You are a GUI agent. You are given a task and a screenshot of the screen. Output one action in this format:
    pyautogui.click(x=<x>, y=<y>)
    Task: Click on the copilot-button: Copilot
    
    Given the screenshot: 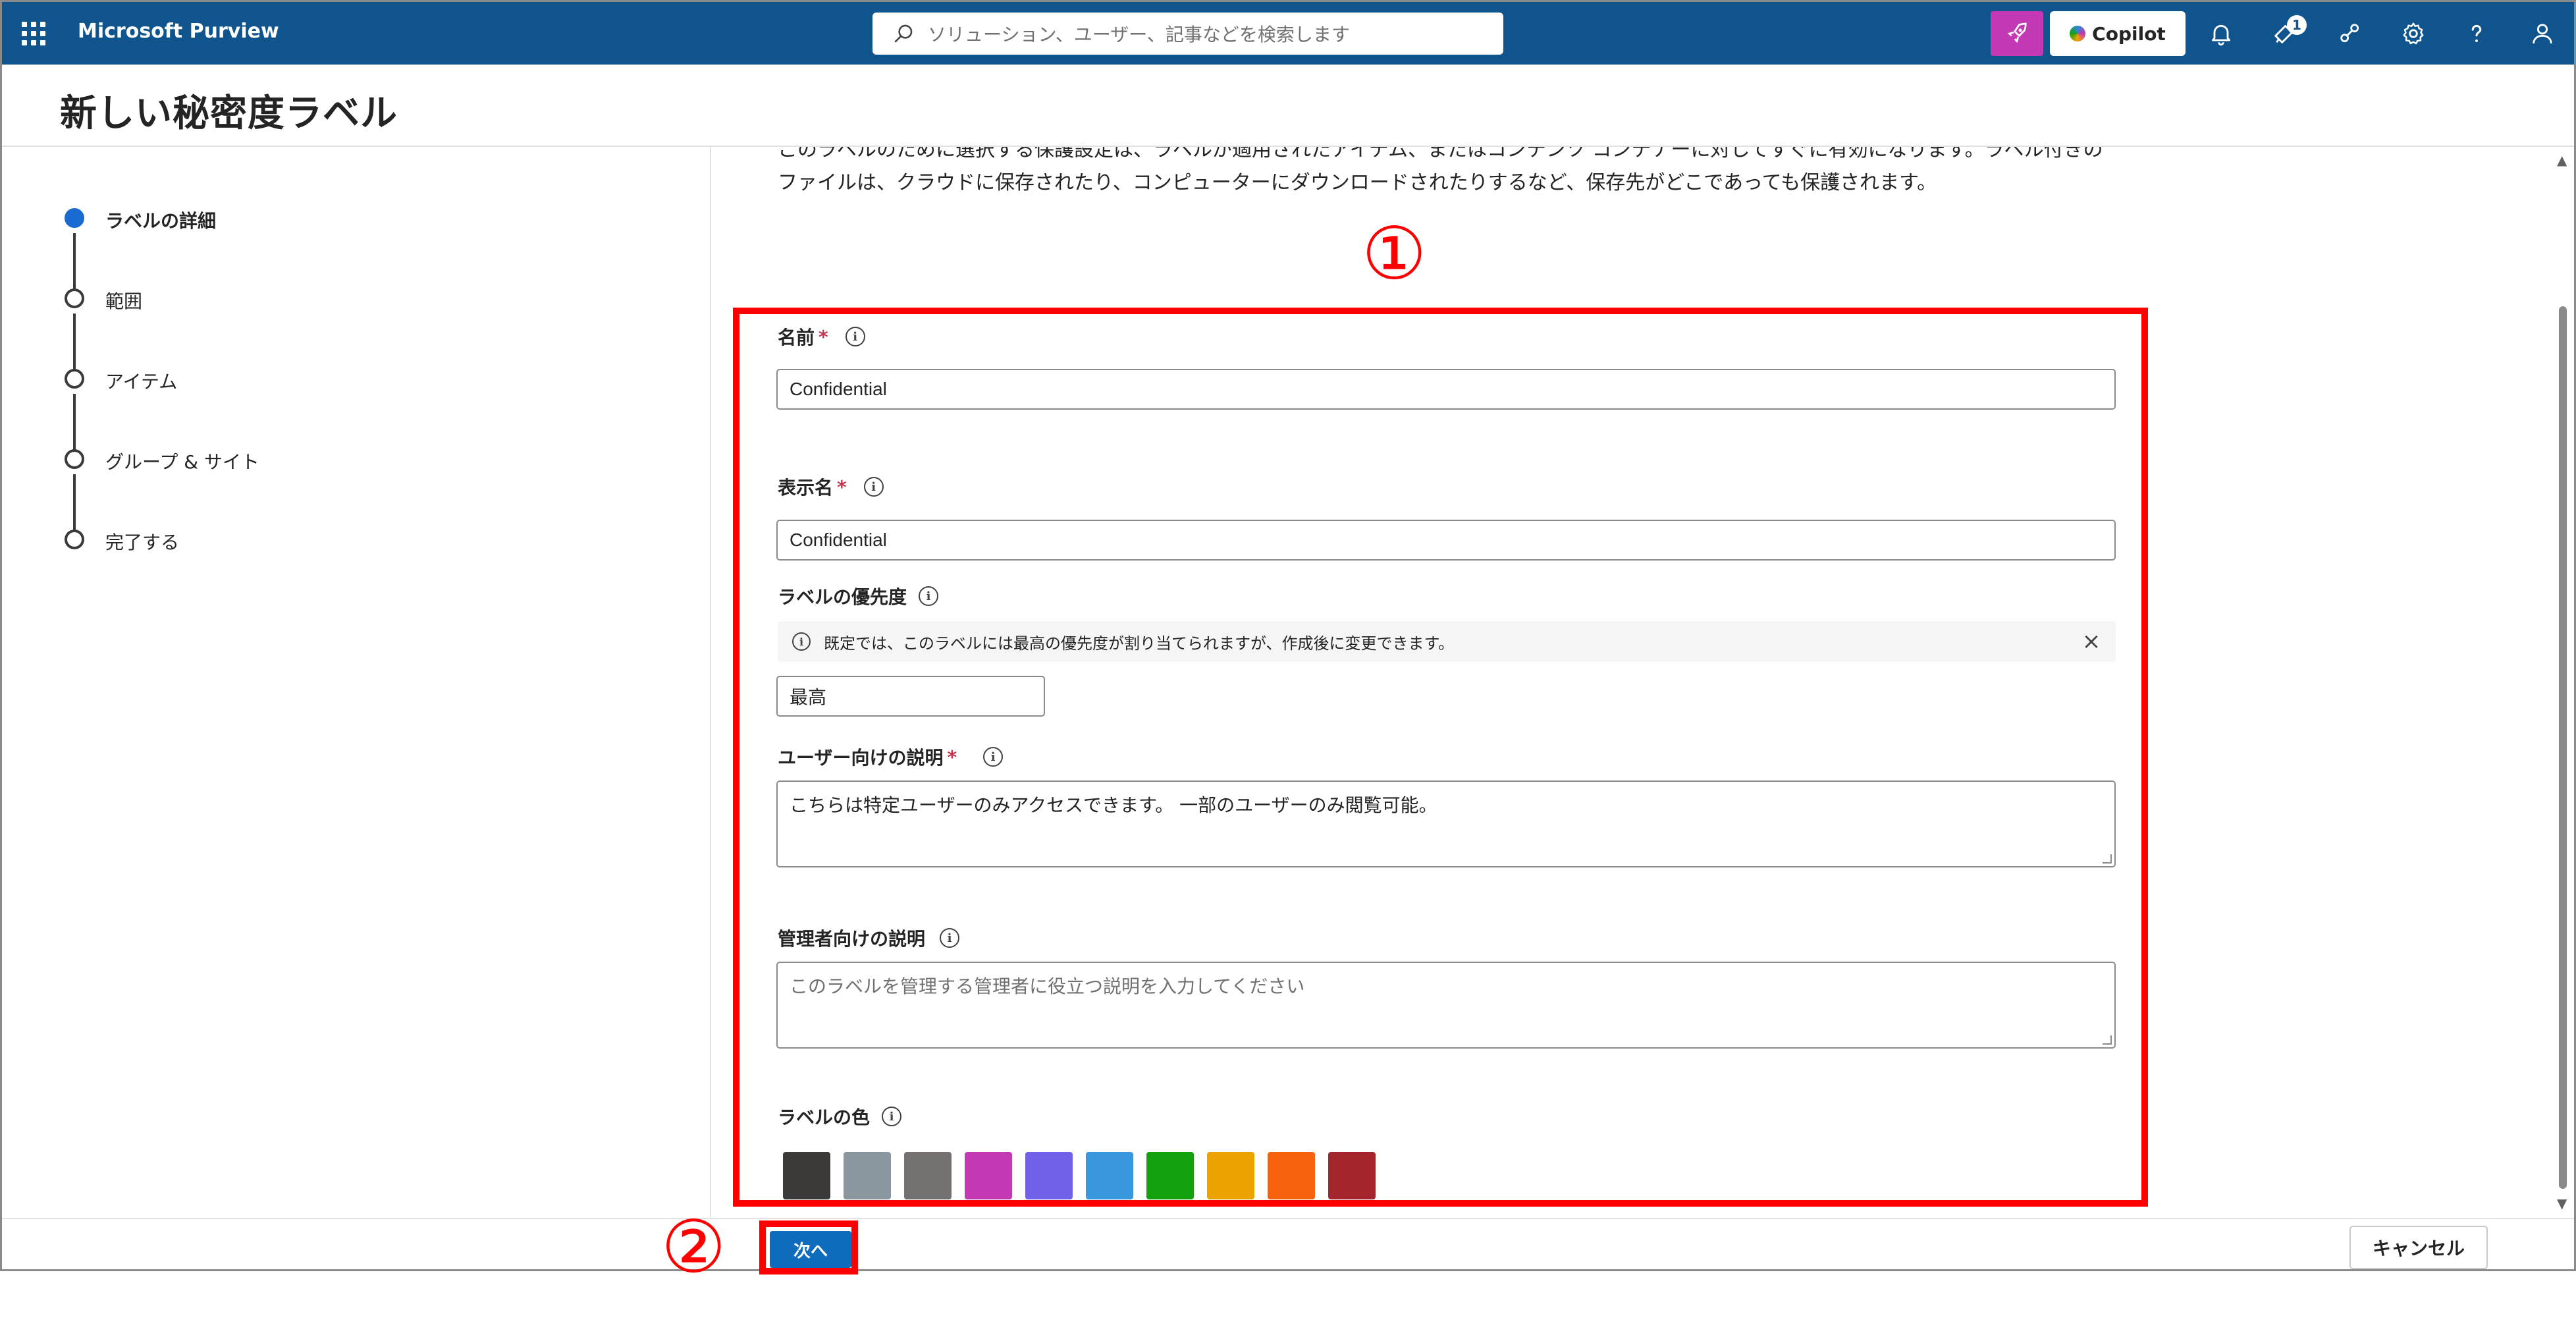 What is the action you would take?
    pyautogui.click(x=2118, y=33)
    